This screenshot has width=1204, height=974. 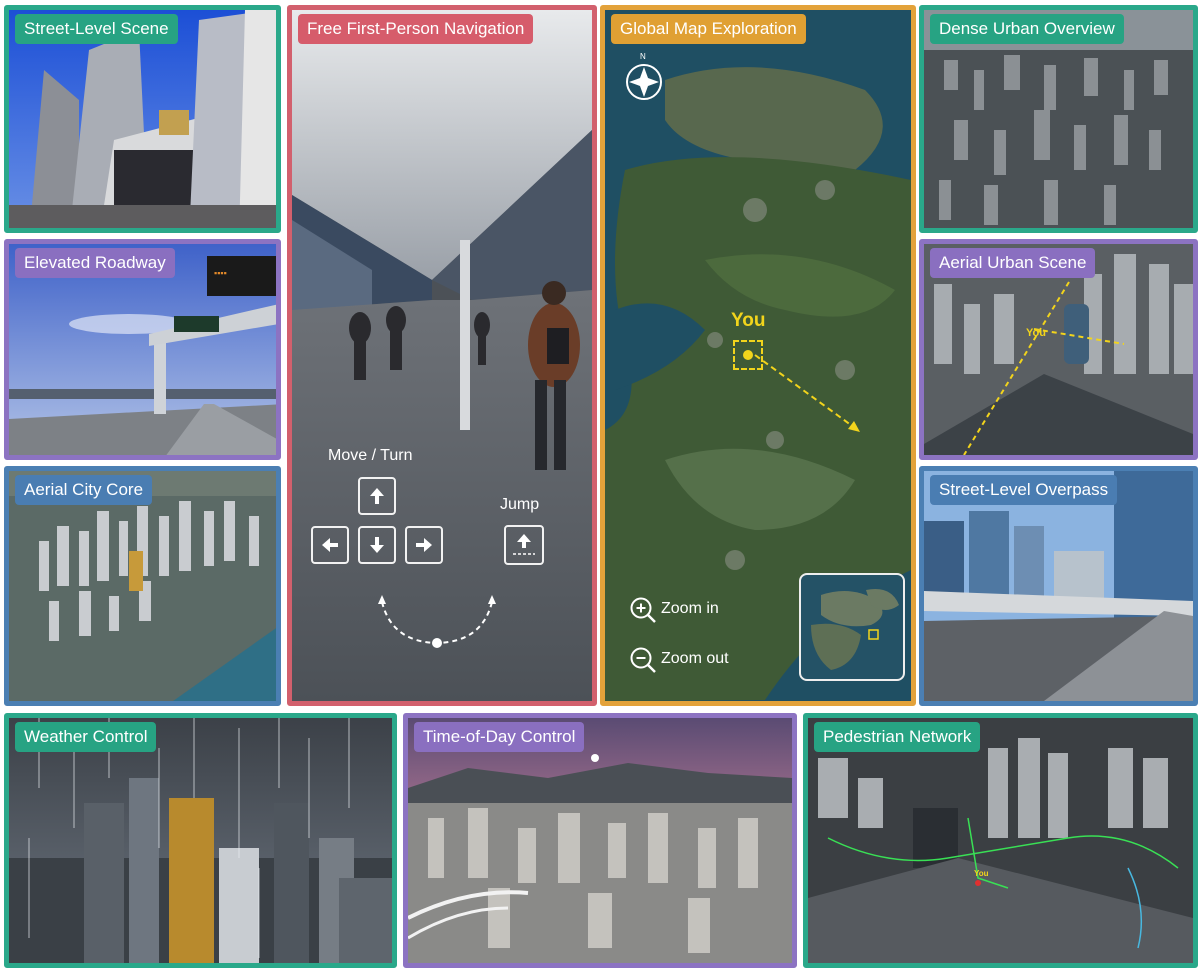 I want to click on street-level-overpass-image, so click(x=1058, y=586).